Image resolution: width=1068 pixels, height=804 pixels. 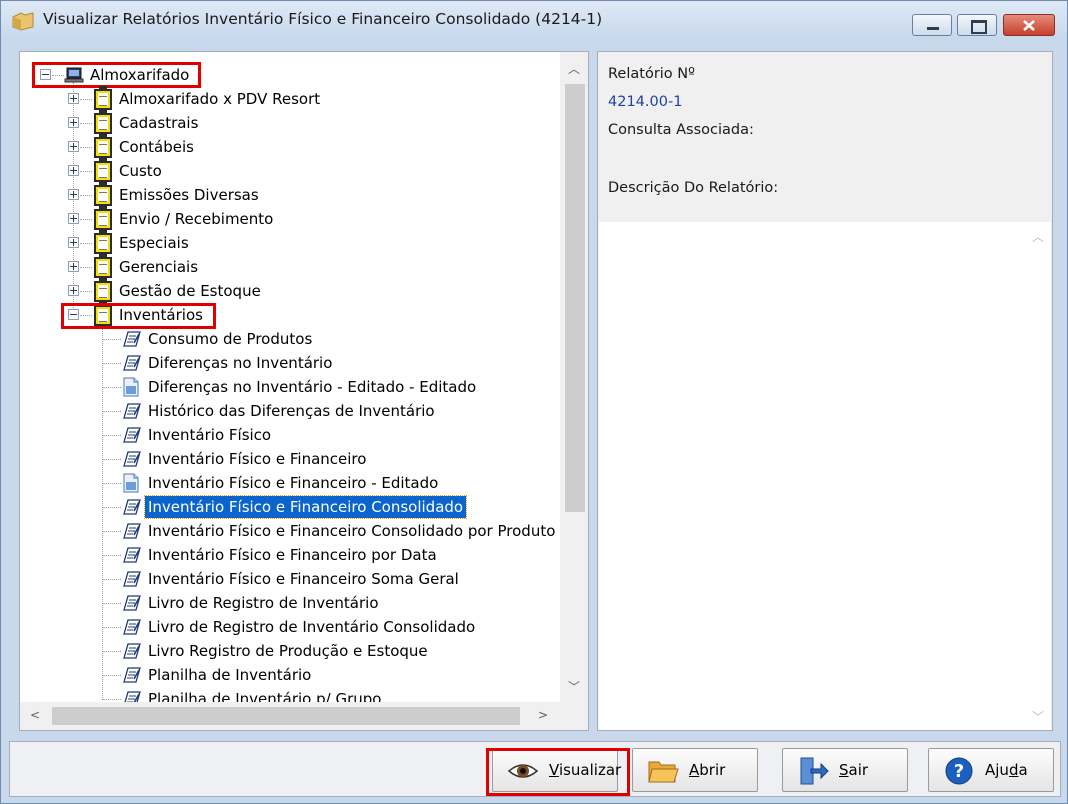 What do you see at coordinates (290, 339) in the screenshot?
I see `tree-report: Consumo de Produtos` at bounding box center [290, 339].